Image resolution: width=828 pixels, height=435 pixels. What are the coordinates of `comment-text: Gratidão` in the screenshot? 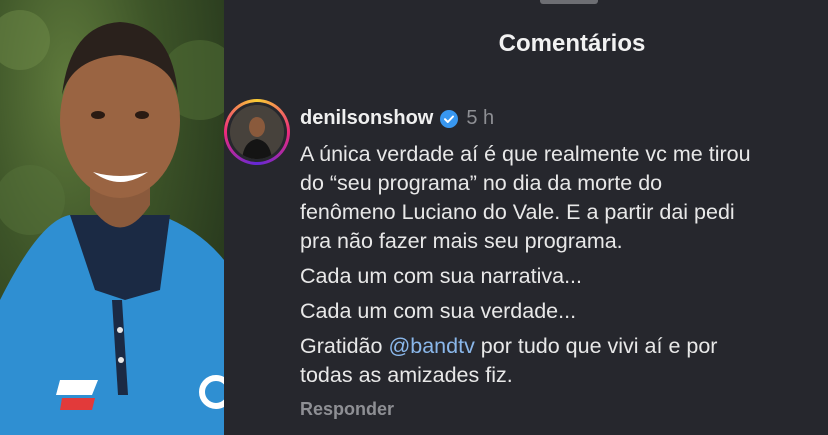 It's located at (344, 346).